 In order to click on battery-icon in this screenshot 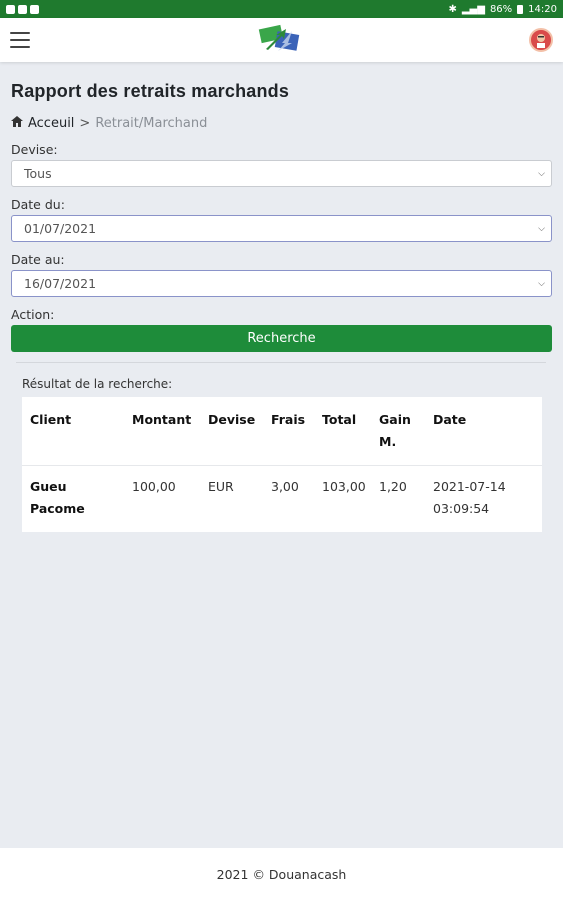, I will do `click(520, 9)`.